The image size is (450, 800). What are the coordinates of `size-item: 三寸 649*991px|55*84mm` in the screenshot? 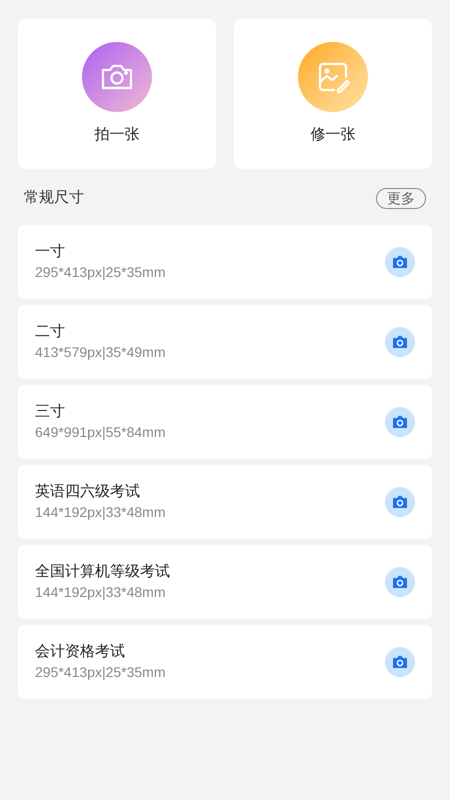 It's located at (225, 422).